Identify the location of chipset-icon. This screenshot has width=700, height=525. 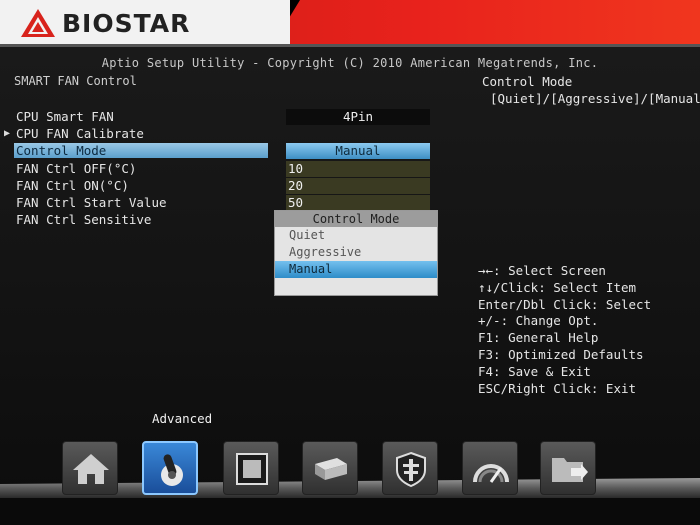
(252, 469).